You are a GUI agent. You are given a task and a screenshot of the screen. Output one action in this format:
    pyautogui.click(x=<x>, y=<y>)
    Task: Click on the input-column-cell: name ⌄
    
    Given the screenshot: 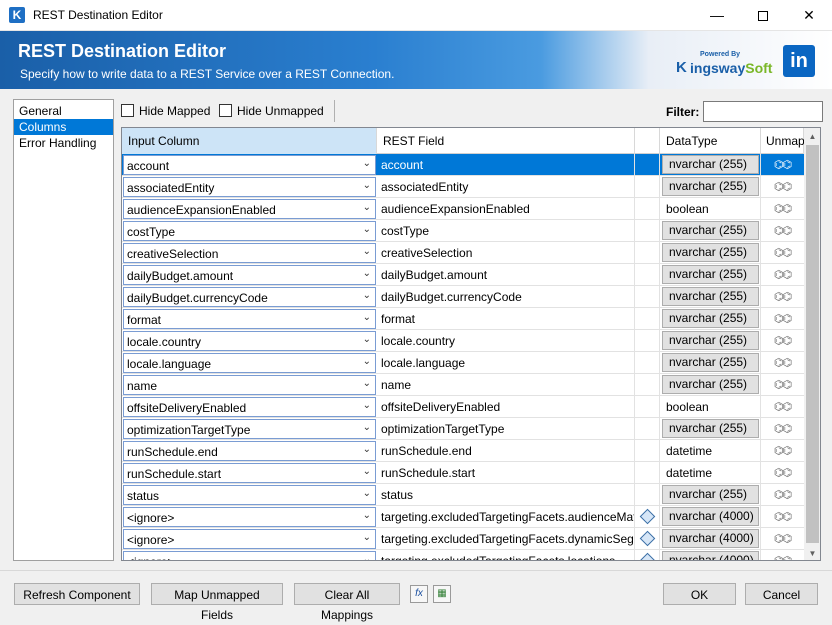 What is the action you would take?
    pyautogui.click(x=249, y=385)
    